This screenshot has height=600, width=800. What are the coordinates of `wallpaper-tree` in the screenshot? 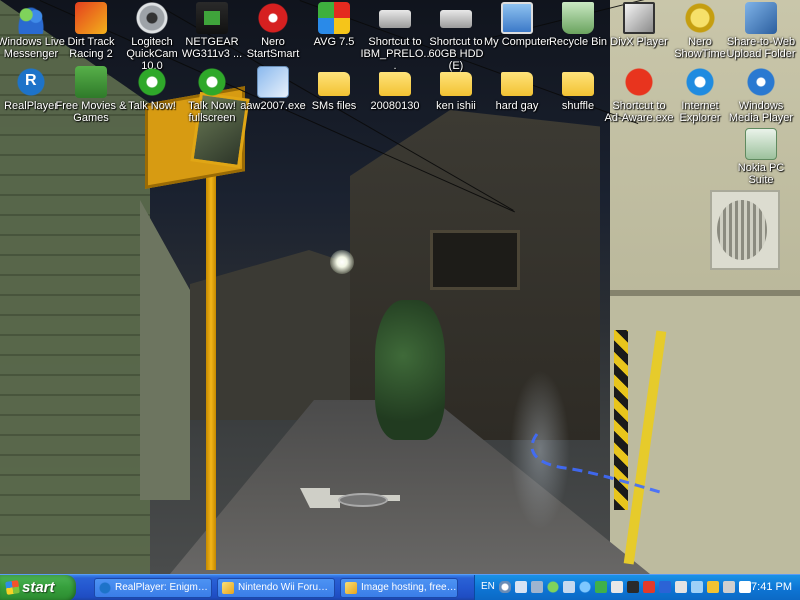 It's located at (410, 370).